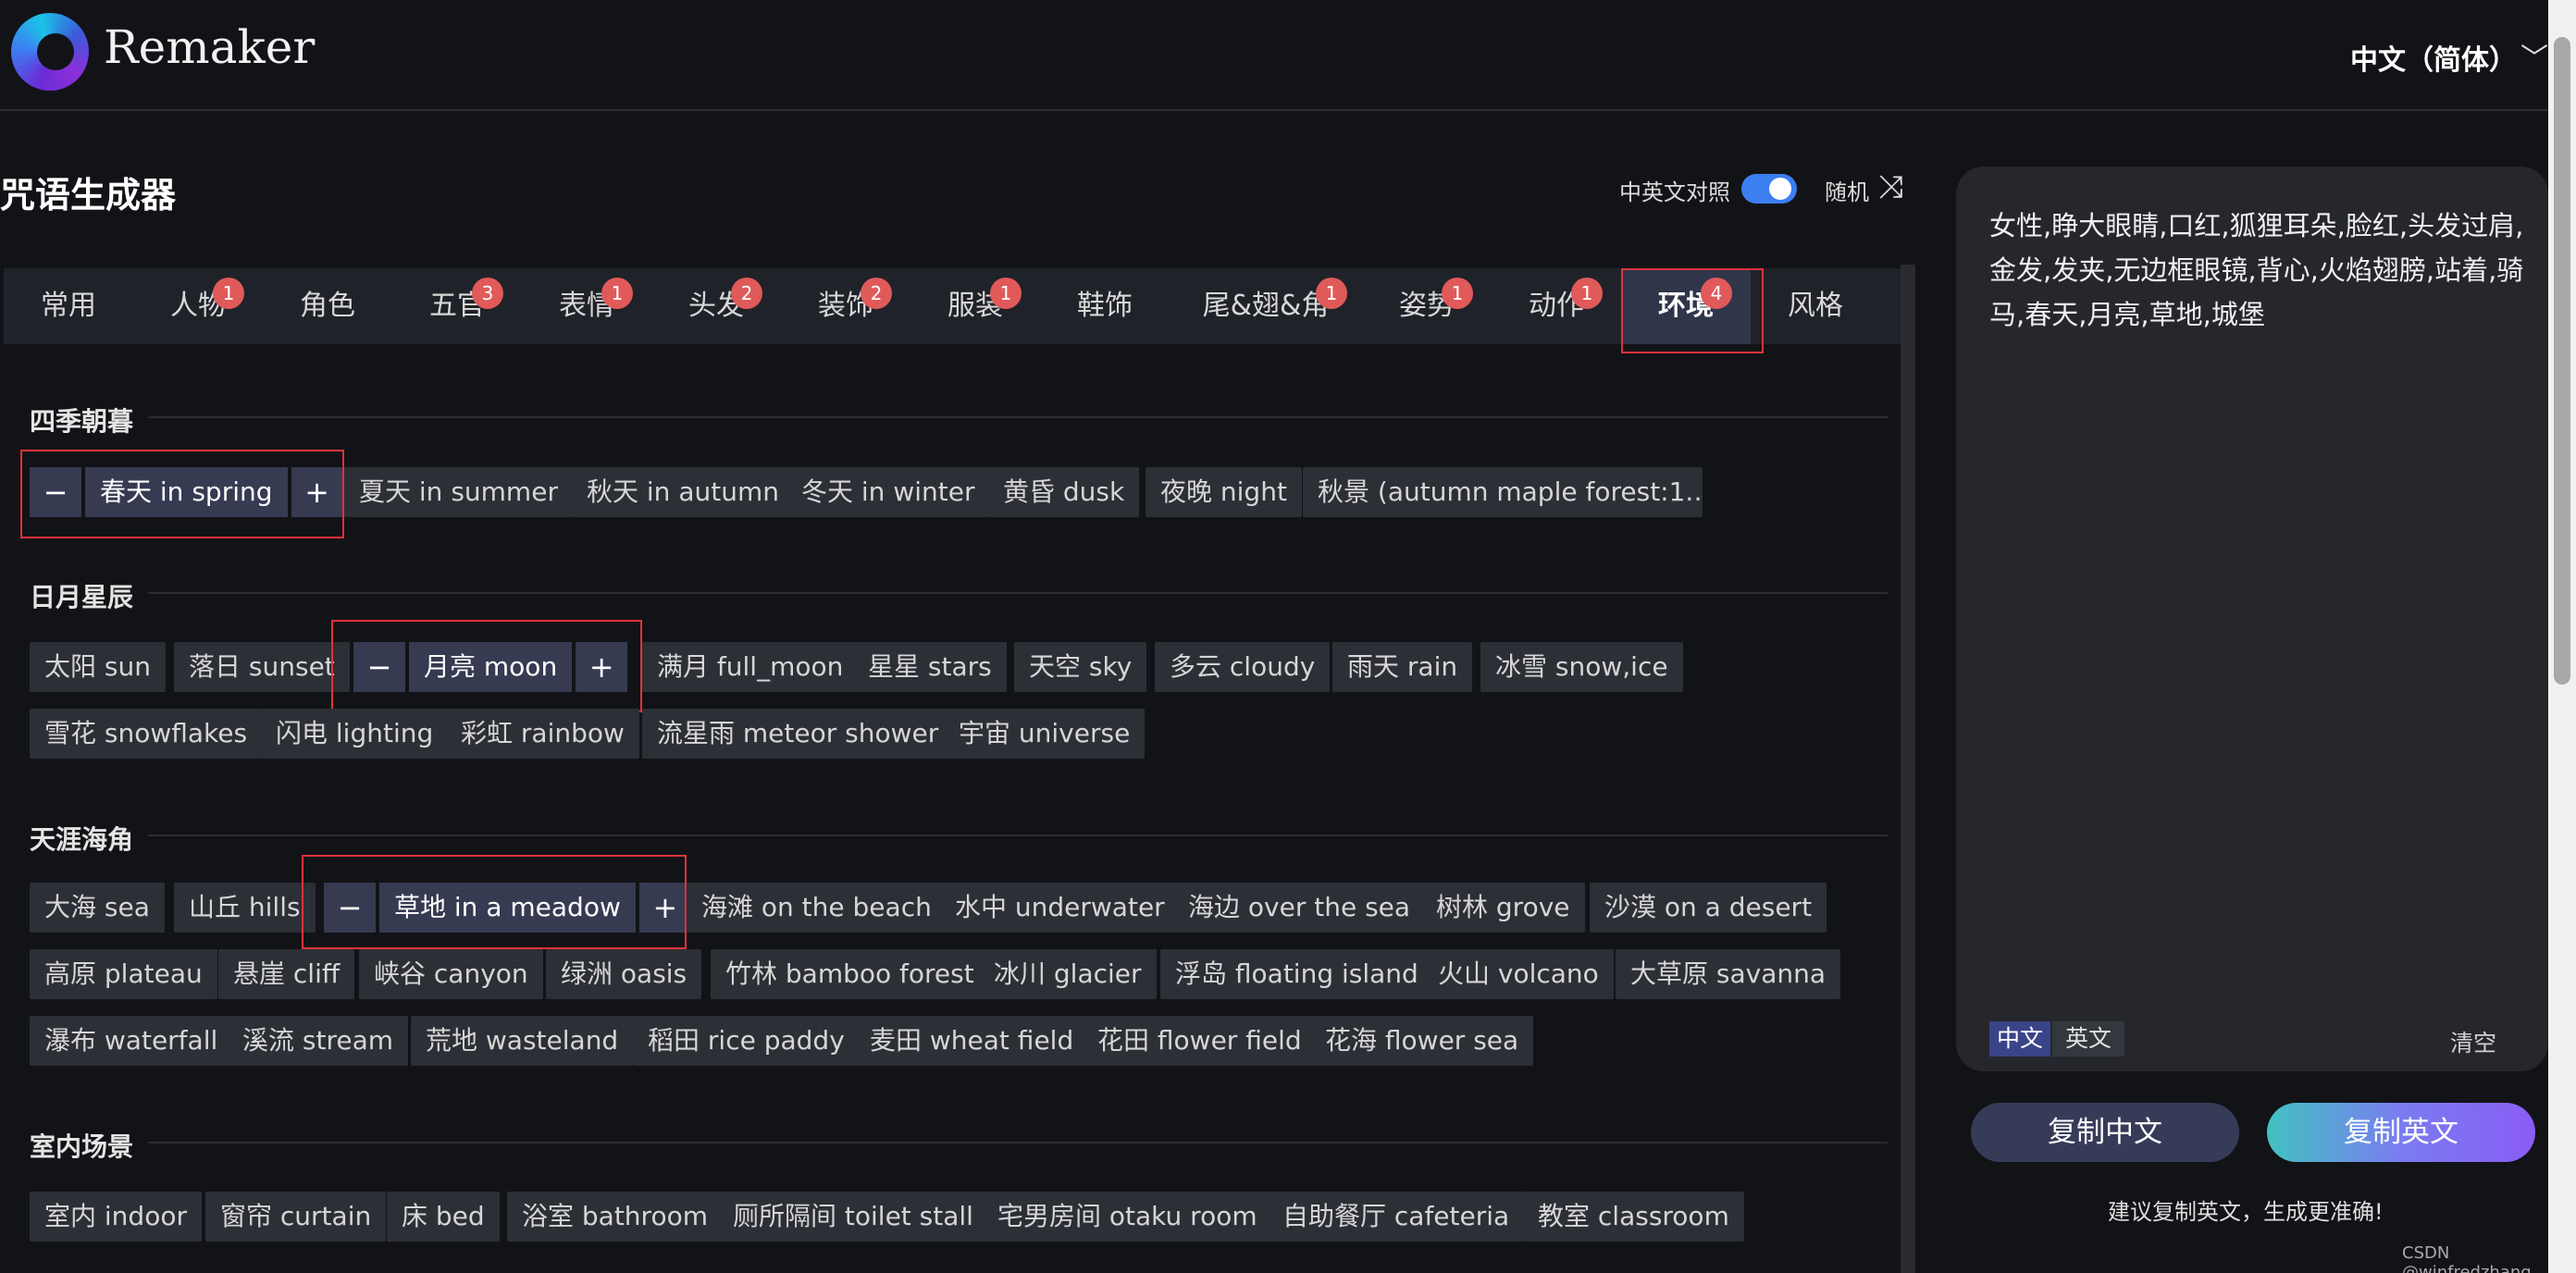 Image resolution: width=2576 pixels, height=1273 pixels. I want to click on tag-chip: 宇宙 universe, so click(1045, 734).